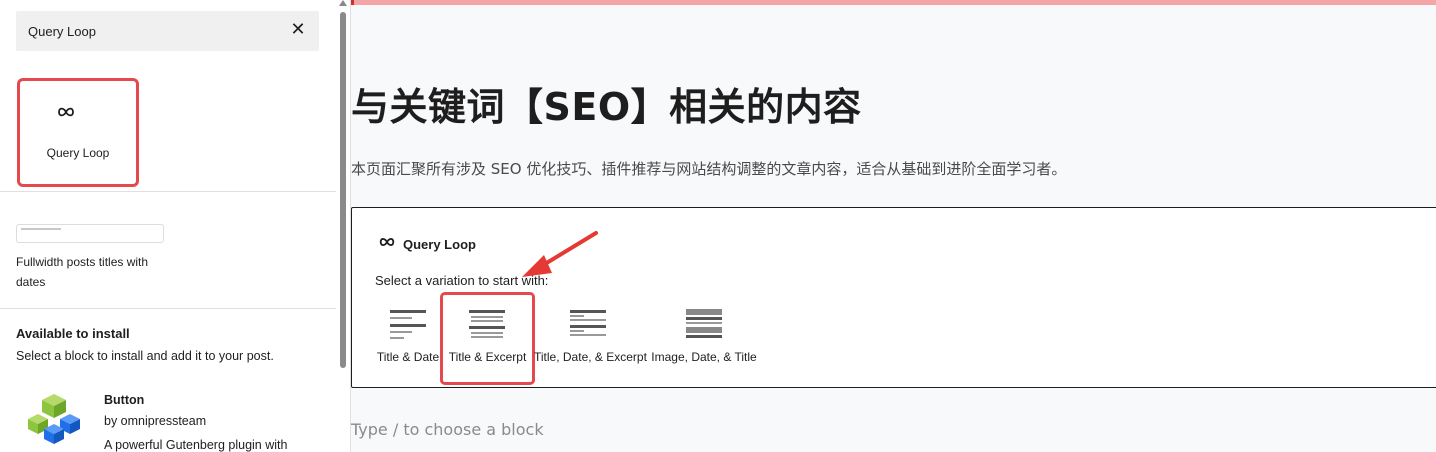 The width and height of the screenshot is (1436, 452). I want to click on block-search-input: Query Loop ✕, so click(167, 31).